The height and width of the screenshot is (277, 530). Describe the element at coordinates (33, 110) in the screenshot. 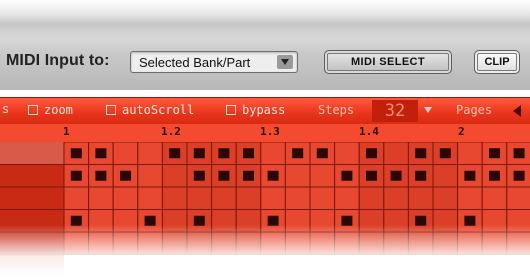

I see `zoom-checkbox-box` at that location.